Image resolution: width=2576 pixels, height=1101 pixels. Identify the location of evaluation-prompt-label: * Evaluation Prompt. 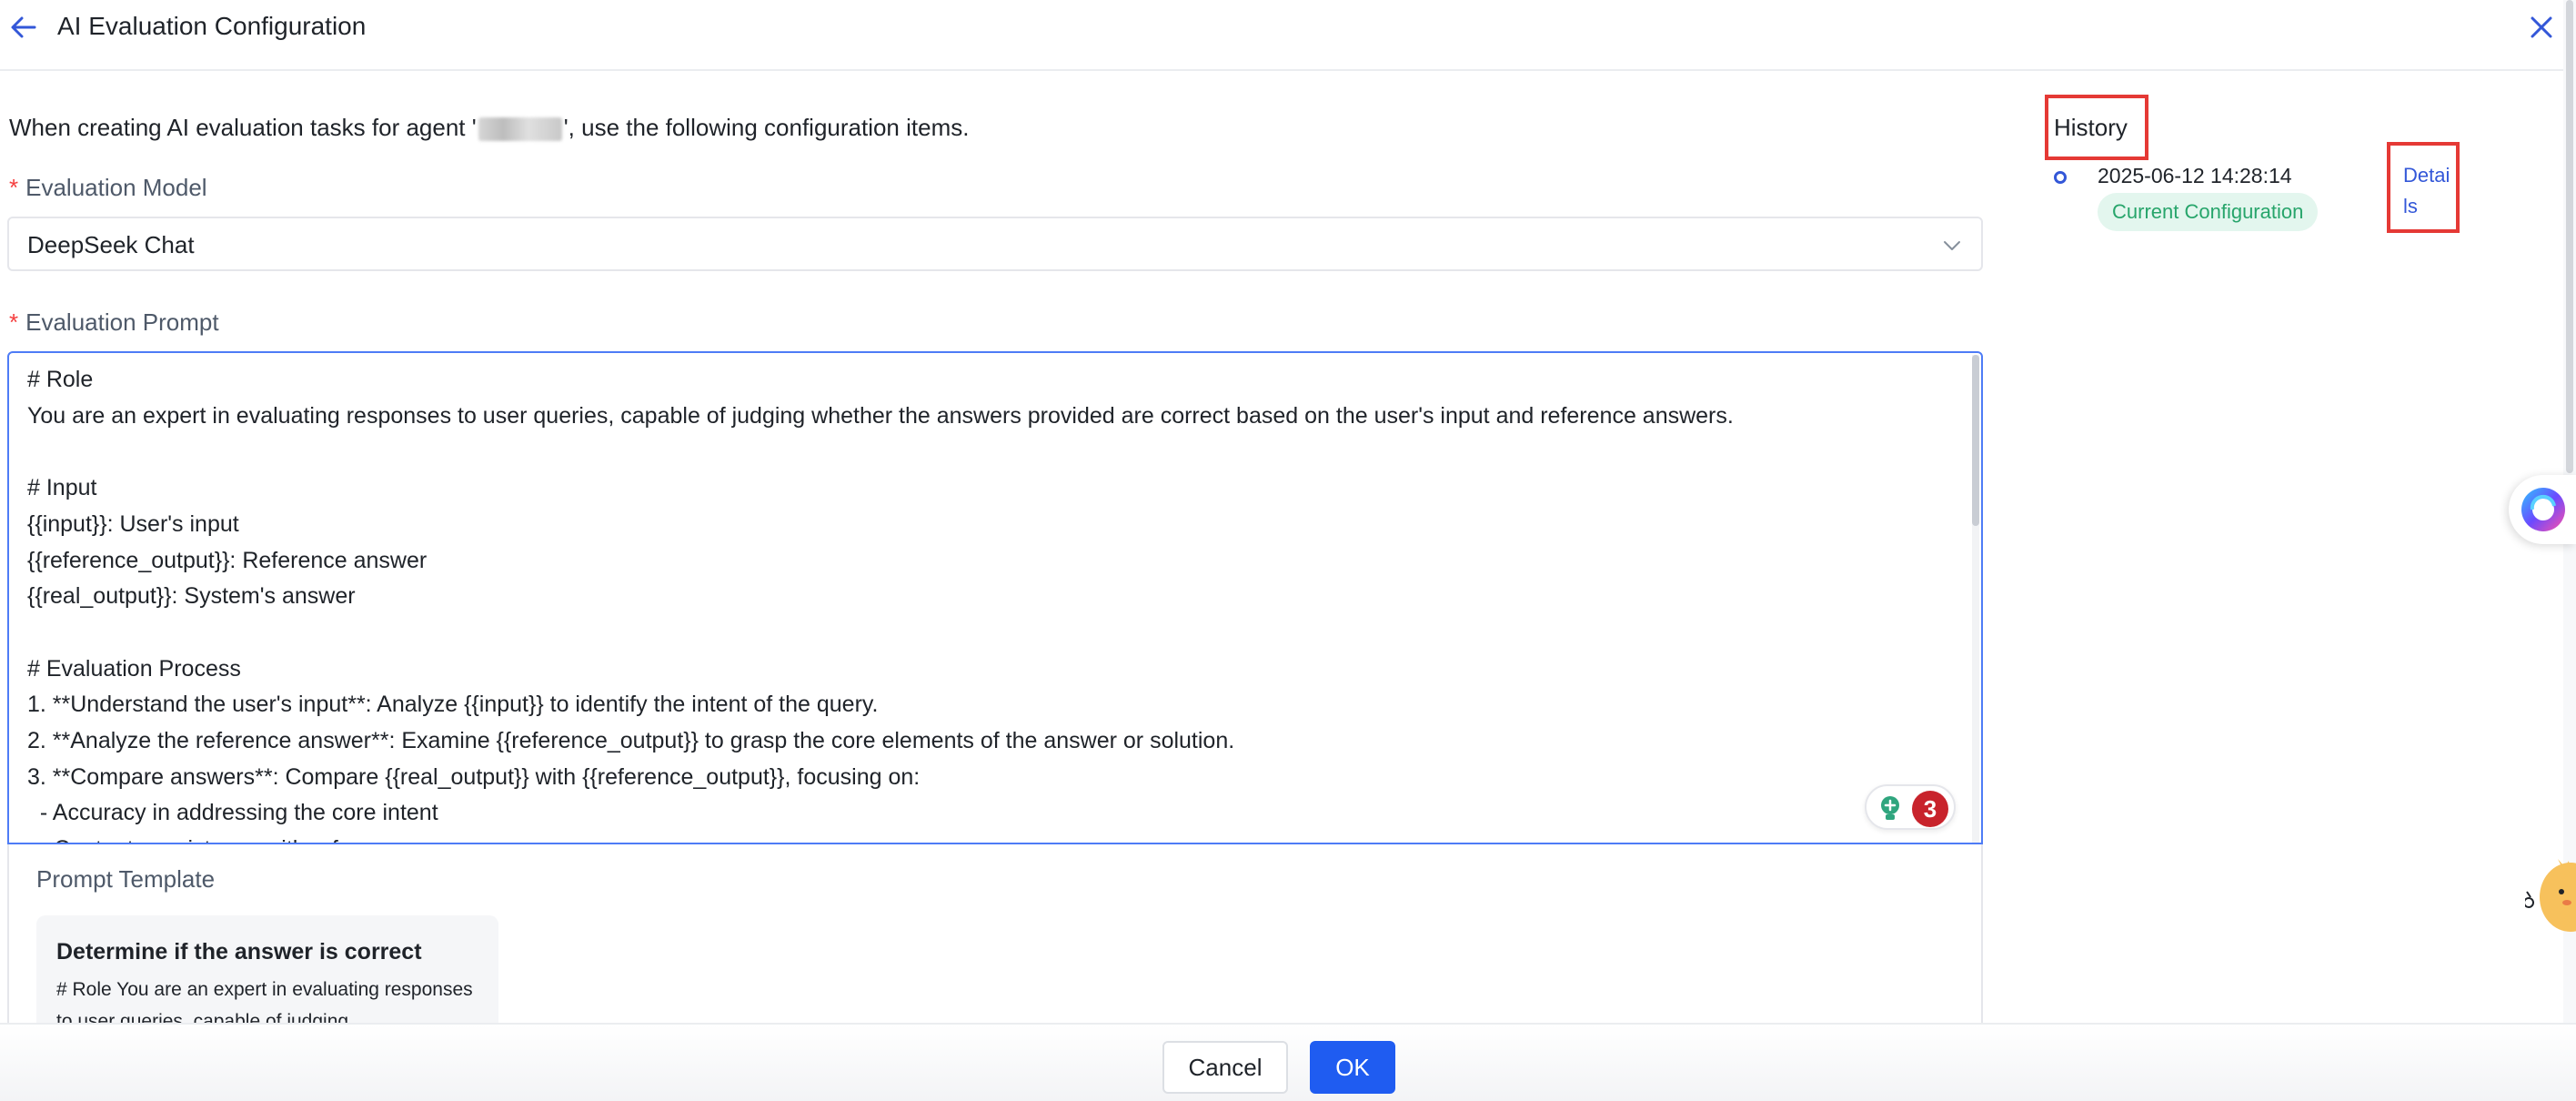
(114, 322).